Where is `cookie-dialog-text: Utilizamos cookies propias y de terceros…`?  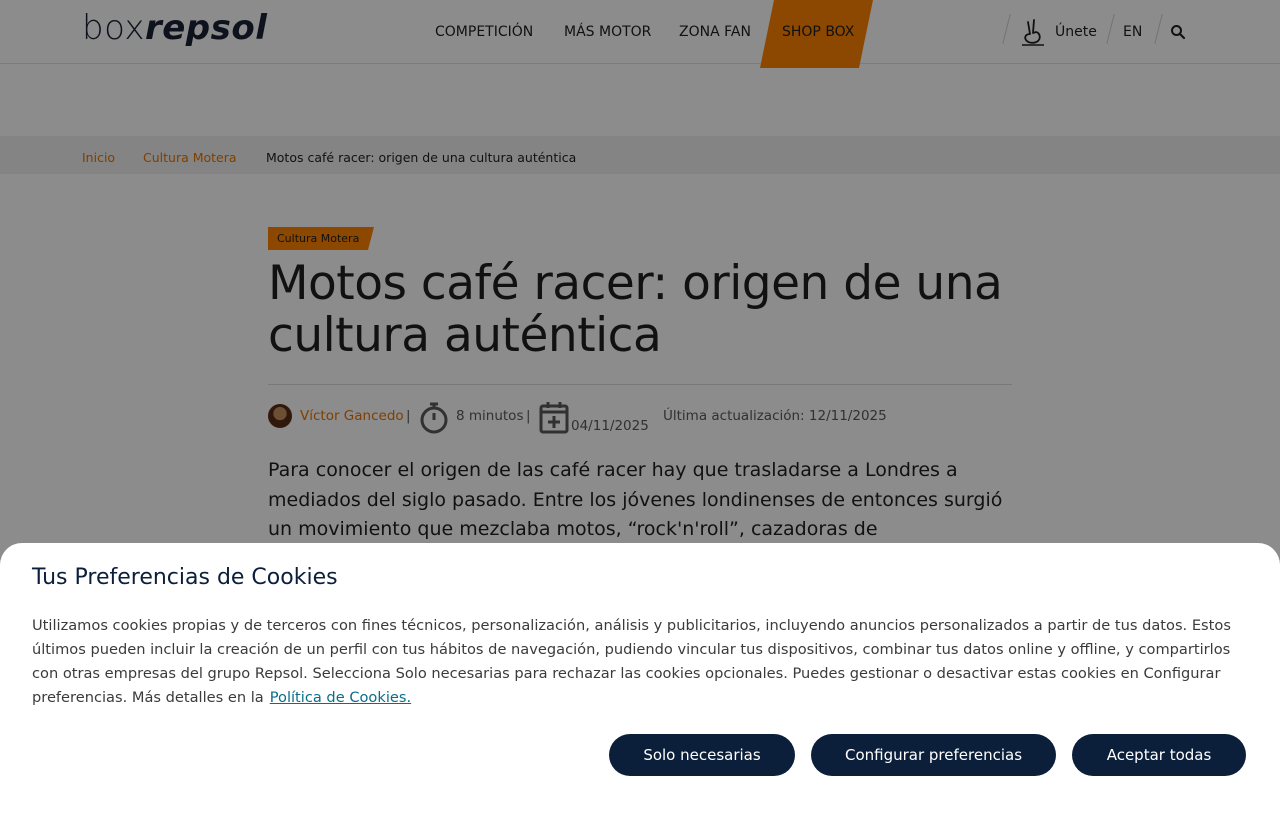 cookie-dialog-text: Utilizamos cookies propias y de terceros… is located at coordinates (639, 662).